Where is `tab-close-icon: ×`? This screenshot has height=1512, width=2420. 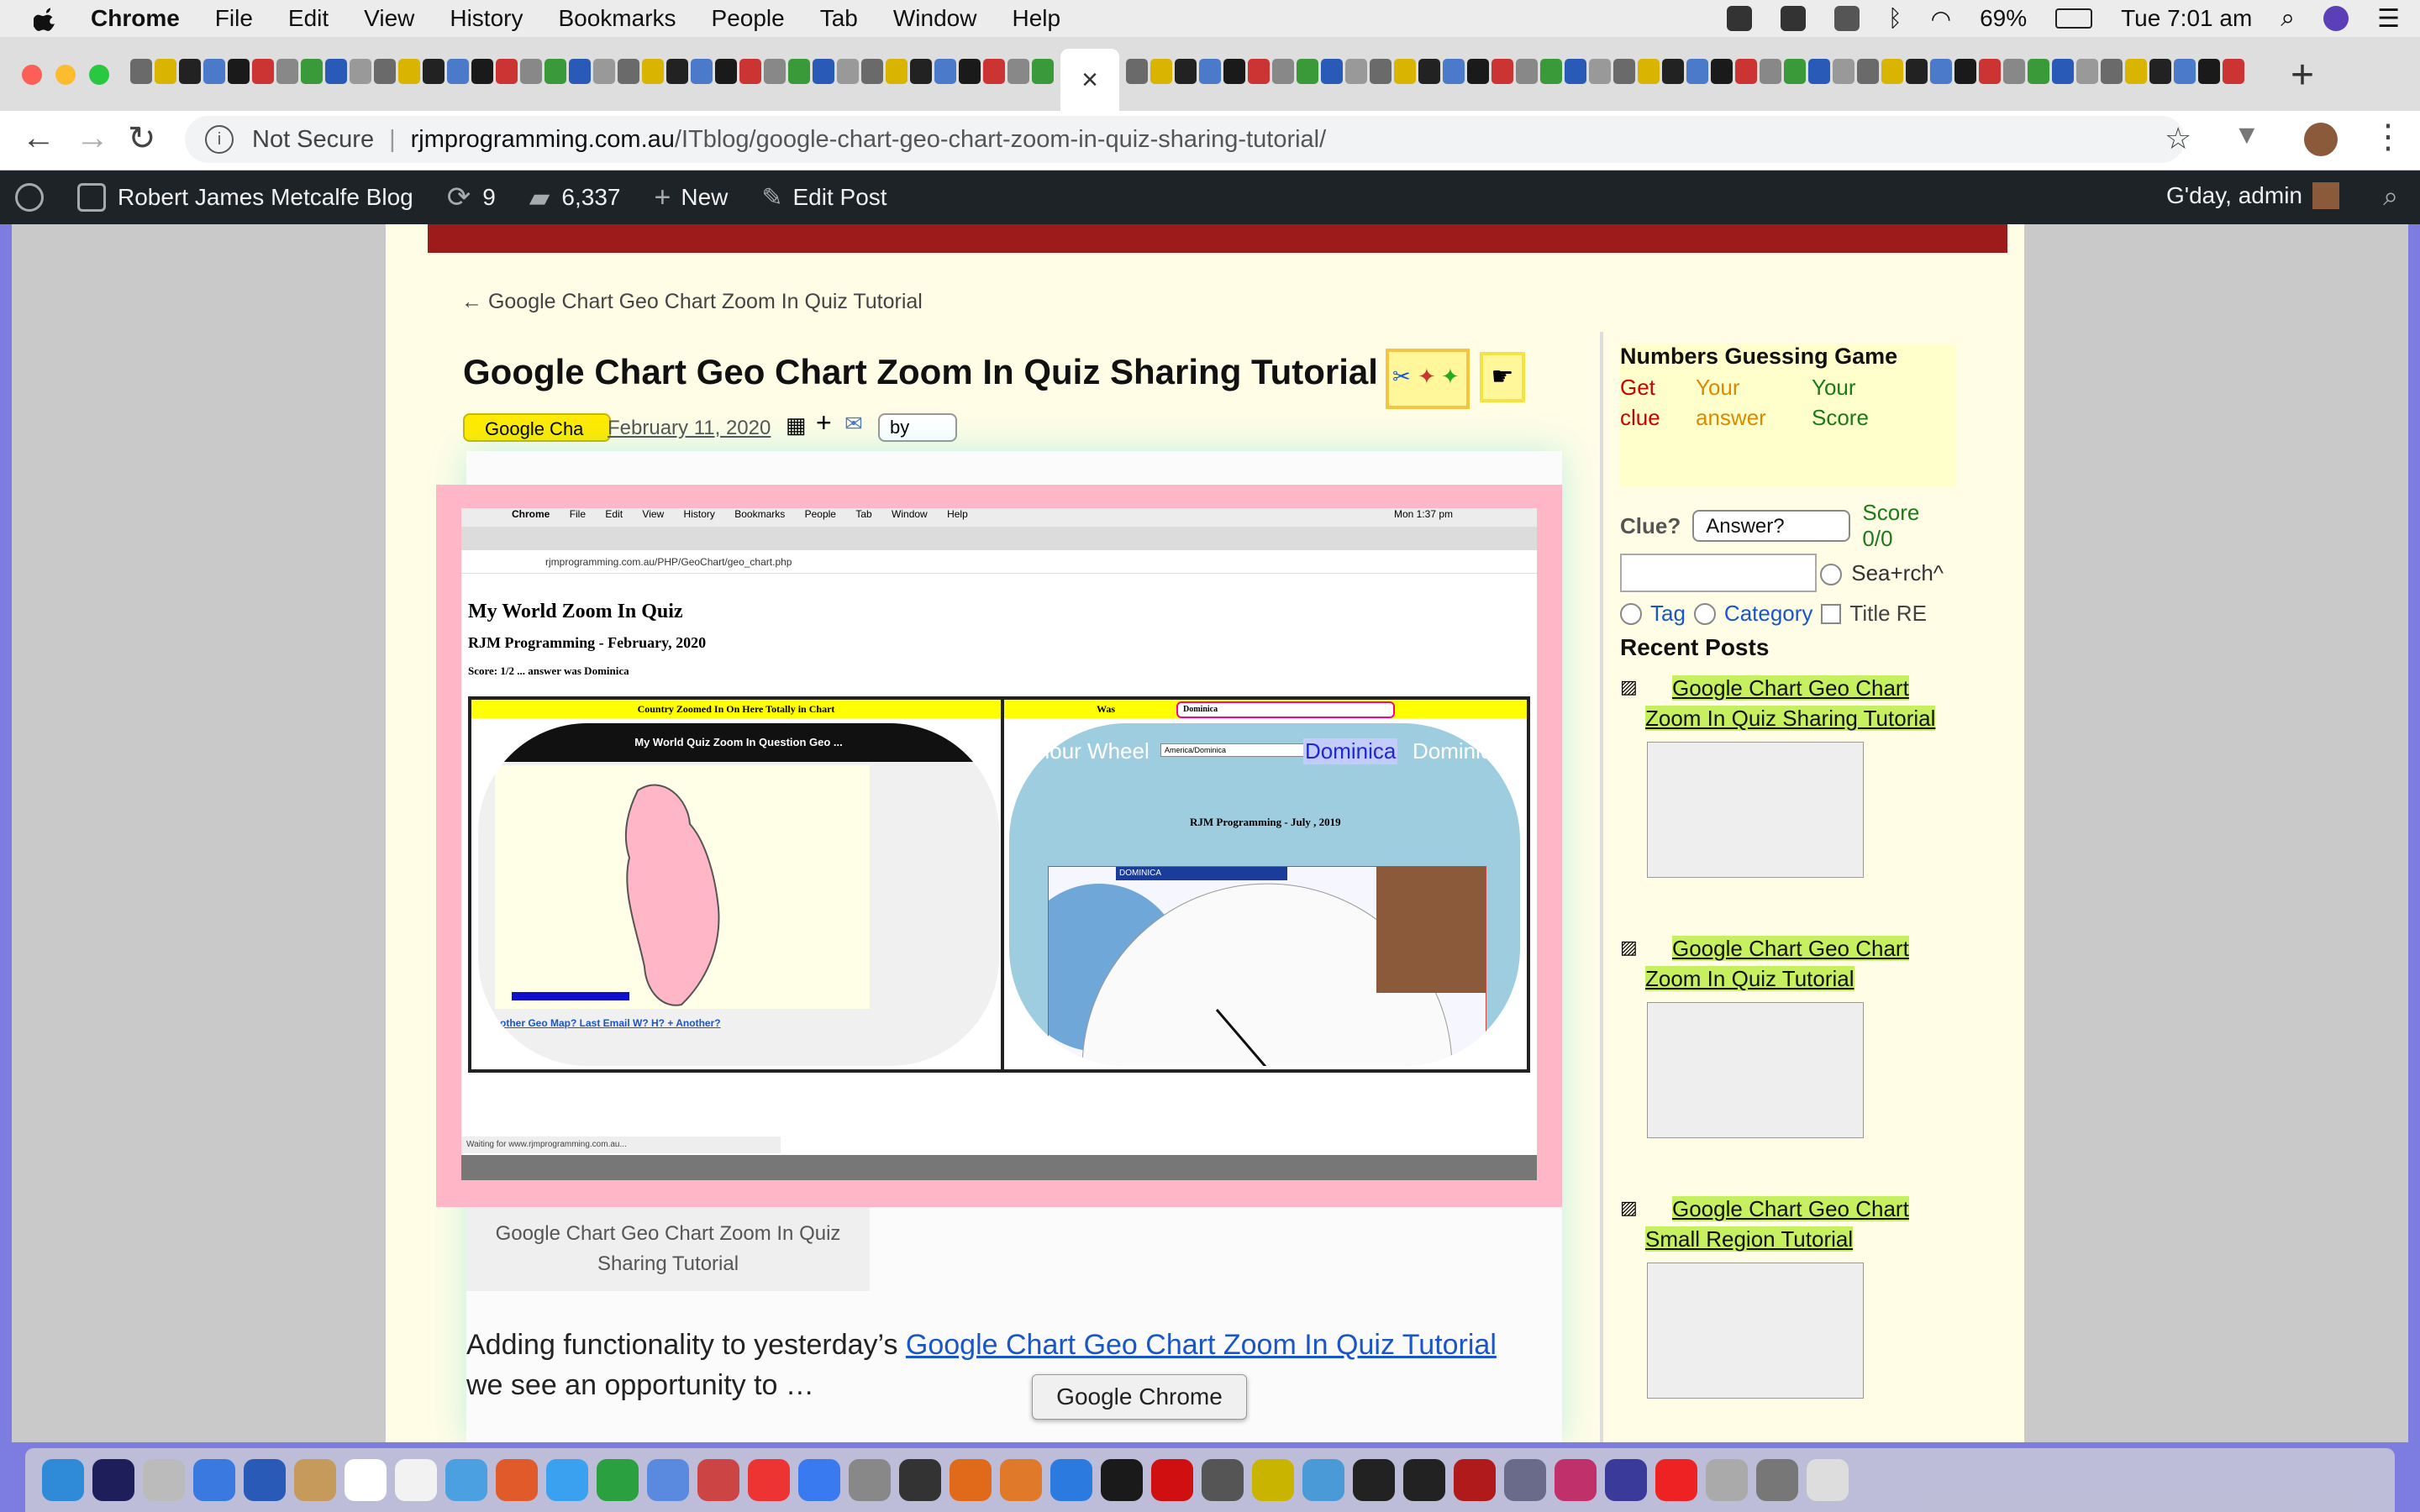
tab-close-icon: × is located at coordinates (1089, 80).